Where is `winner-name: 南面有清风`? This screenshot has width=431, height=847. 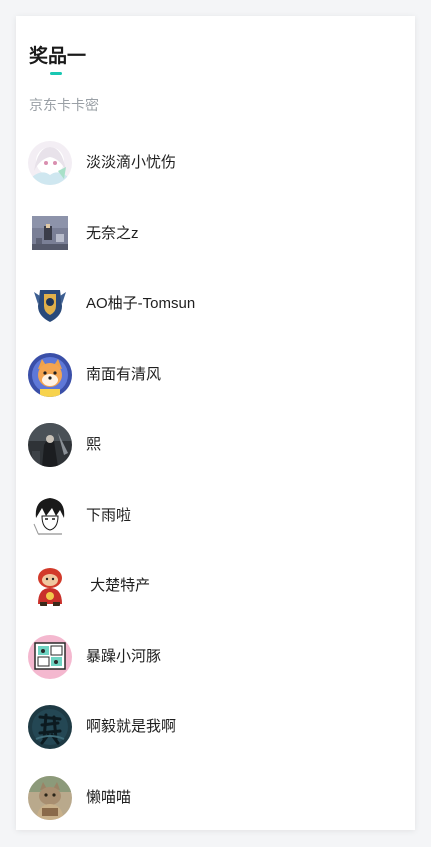 winner-name: 南面有清风 is located at coordinates (124, 374).